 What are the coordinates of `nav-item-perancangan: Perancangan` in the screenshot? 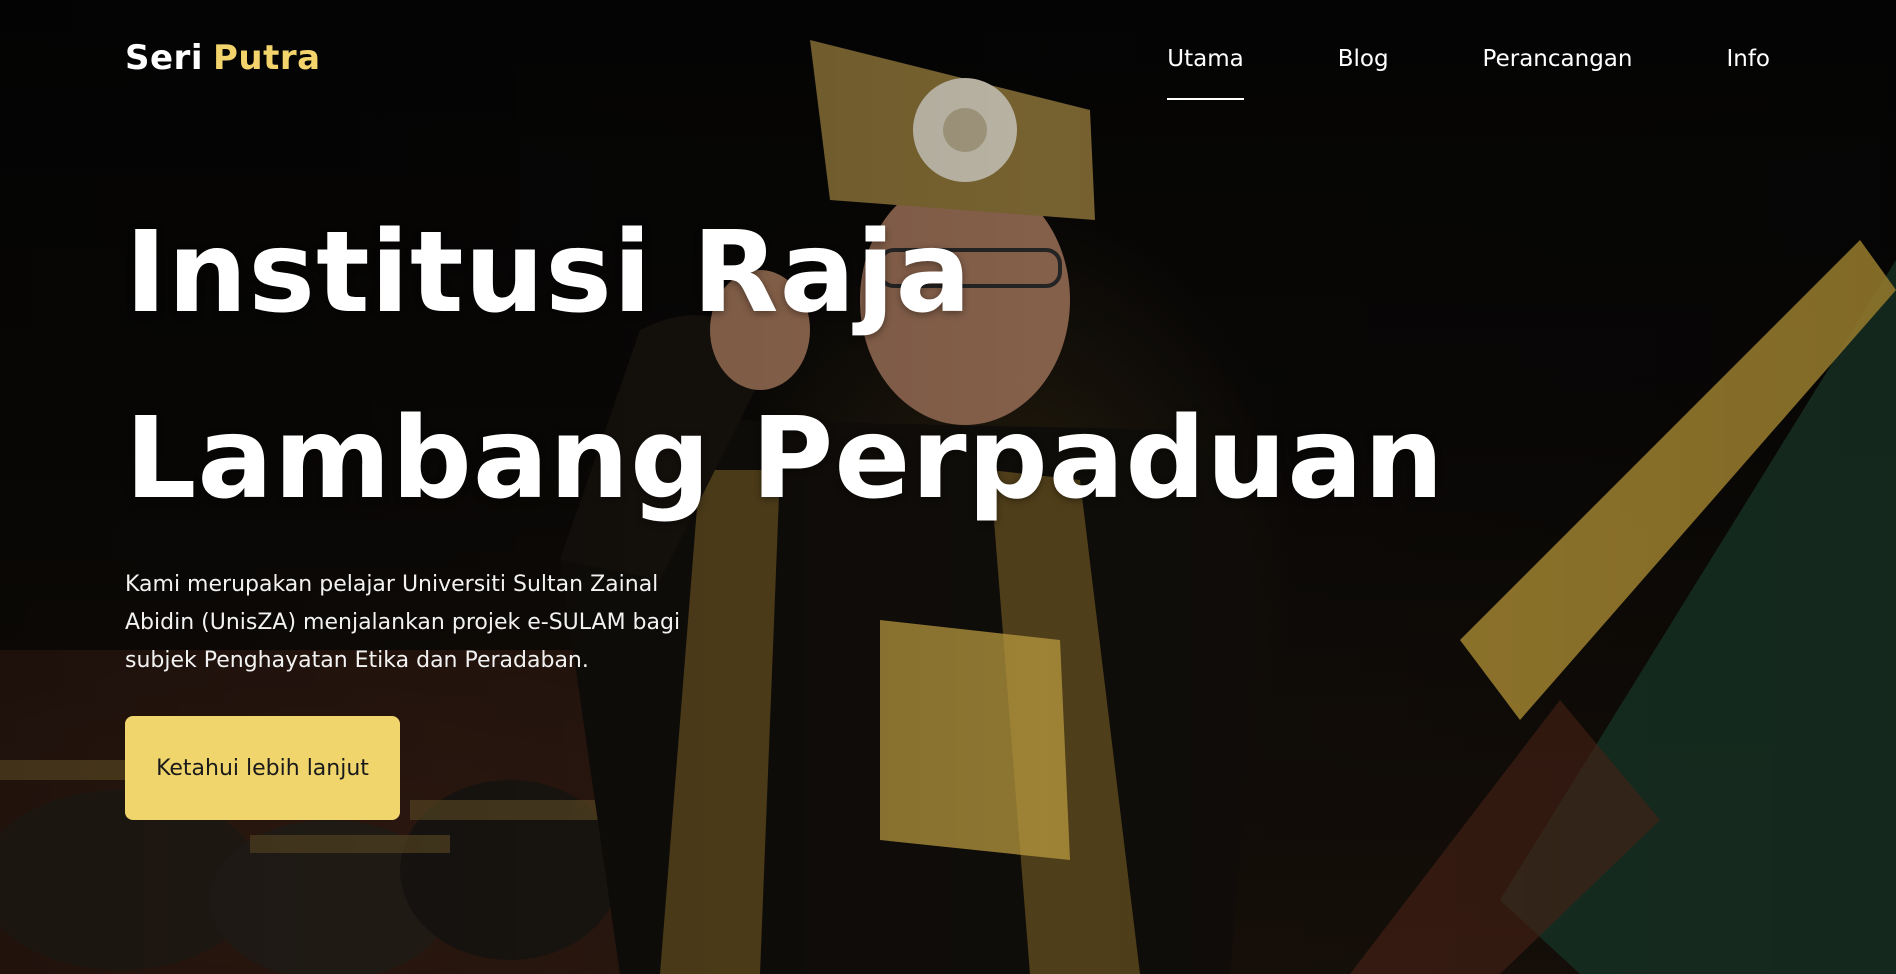 It's located at (1558, 59).